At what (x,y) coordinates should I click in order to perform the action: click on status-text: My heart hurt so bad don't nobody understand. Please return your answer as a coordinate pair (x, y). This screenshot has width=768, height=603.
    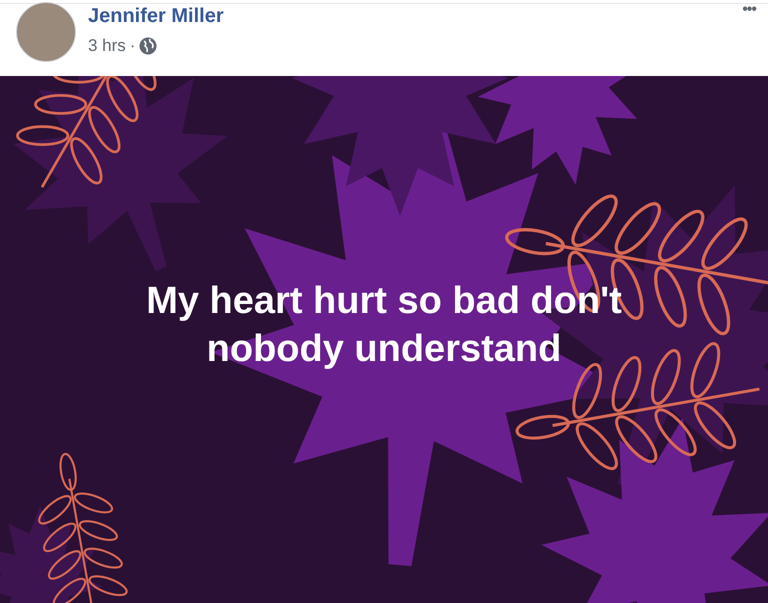
    Looking at the image, I should click on (384, 325).